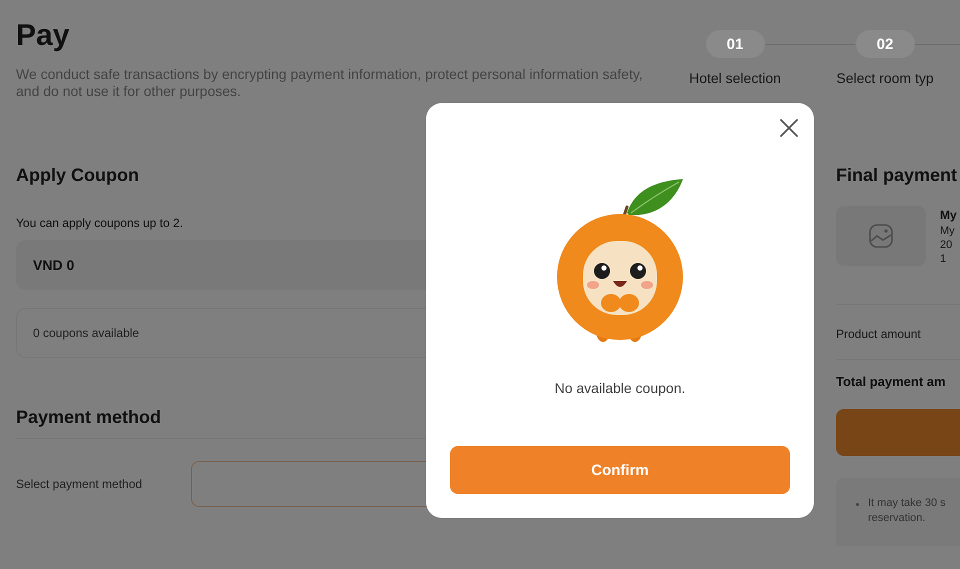 This screenshot has width=960, height=569. Describe the element at coordinates (330, 83) in the screenshot. I see `page-description: We conduct safe transactions by encrypting payment information, protect personal information safety, and do not use it for other purposes.` at that location.